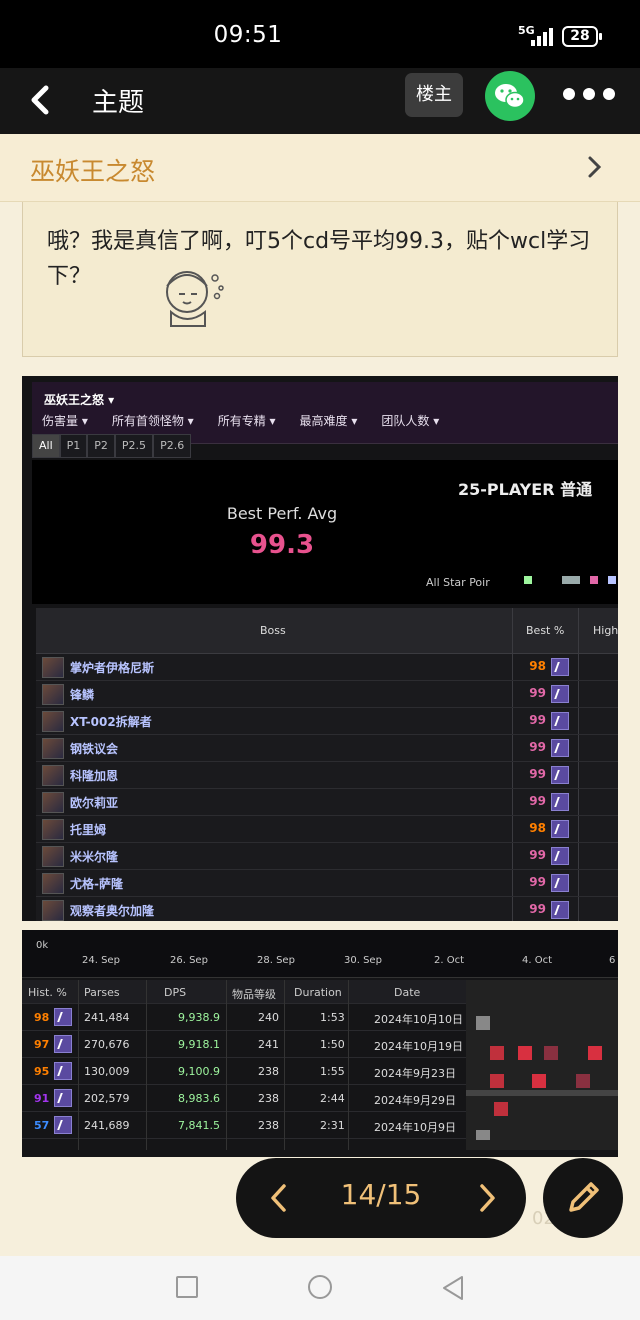 This screenshot has height=1320, width=640. What do you see at coordinates (65, 421) in the screenshot?
I see `filter-item: 伤害量 ▾` at bounding box center [65, 421].